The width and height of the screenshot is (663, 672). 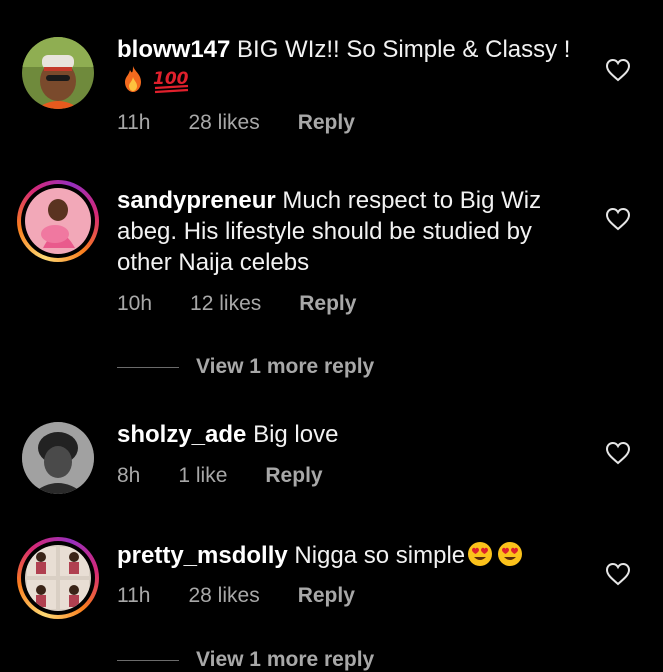 I want to click on comment-time: 10h, so click(x=135, y=303).